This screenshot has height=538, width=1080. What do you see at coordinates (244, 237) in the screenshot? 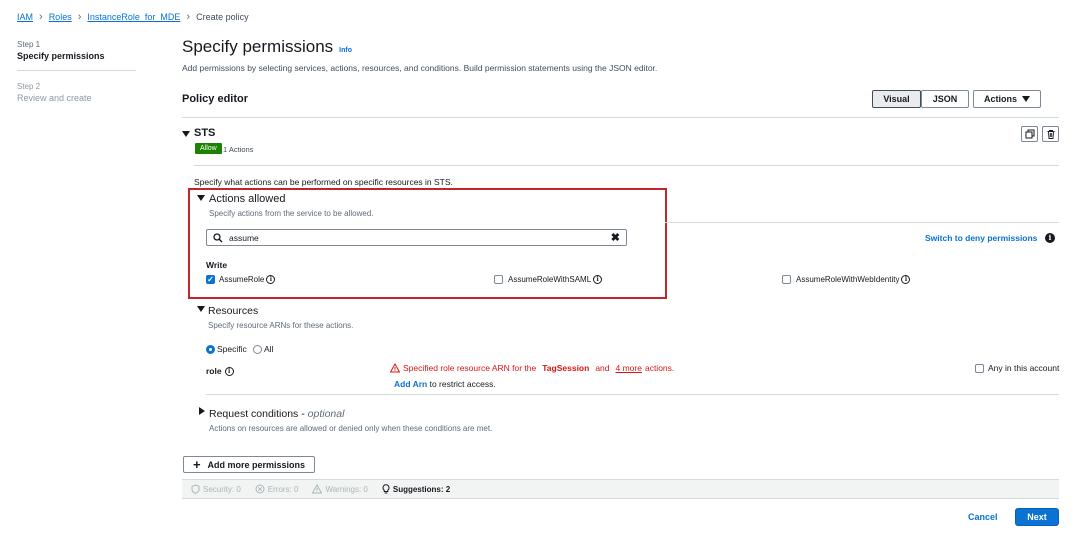
I see `search-value: assume` at bounding box center [244, 237].